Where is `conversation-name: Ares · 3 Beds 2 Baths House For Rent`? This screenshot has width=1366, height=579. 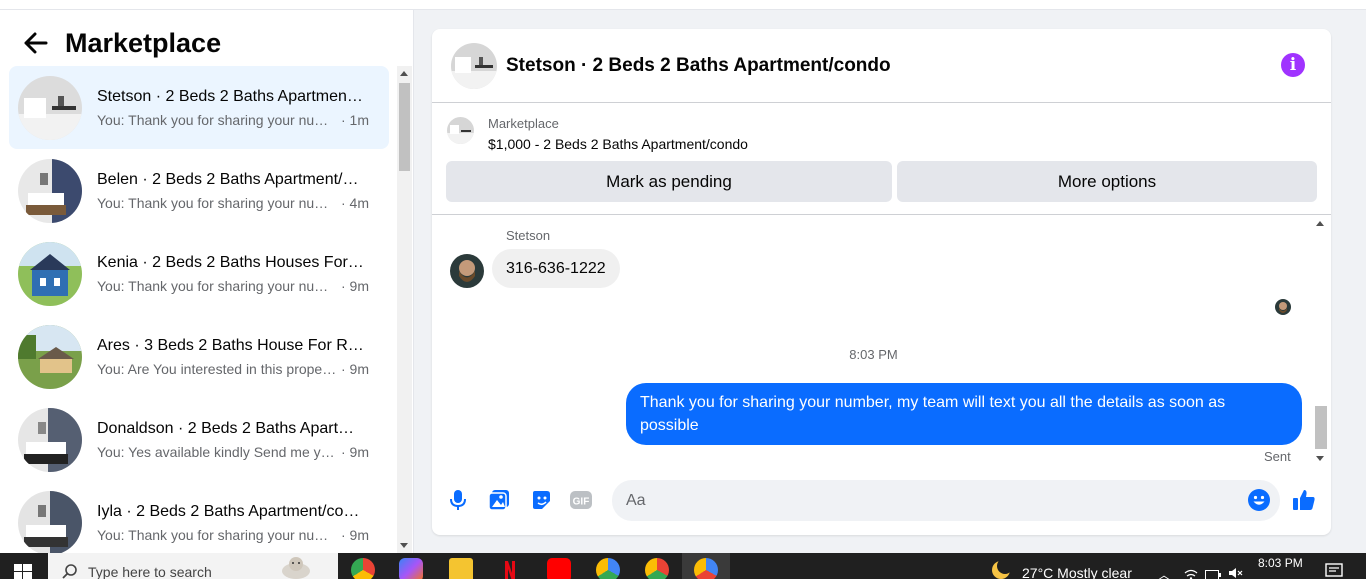 conversation-name: Ares · 3 Beds 2 Baths House For Rent is located at coordinates (231, 345).